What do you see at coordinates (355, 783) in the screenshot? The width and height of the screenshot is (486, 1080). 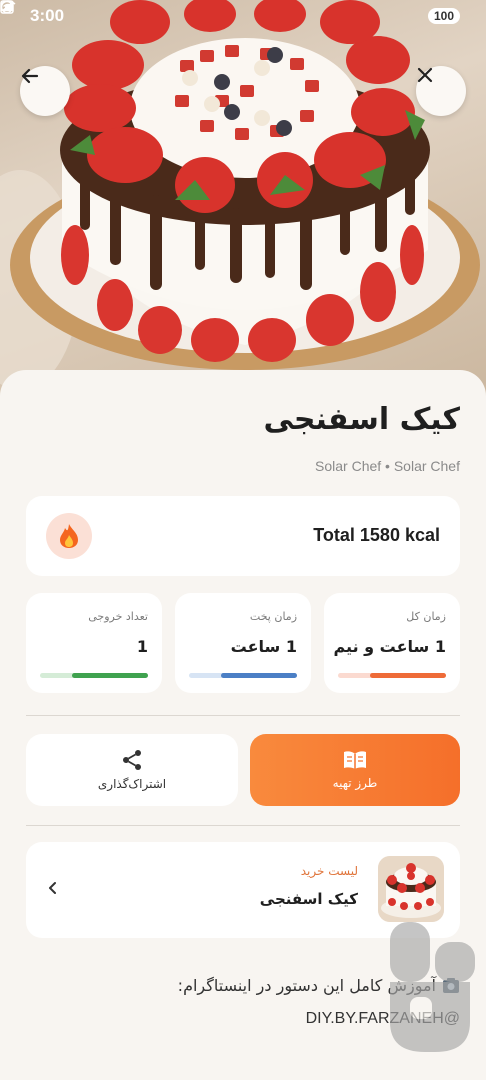 I see `preparation-label: طرز تهیه` at bounding box center [355, 783].